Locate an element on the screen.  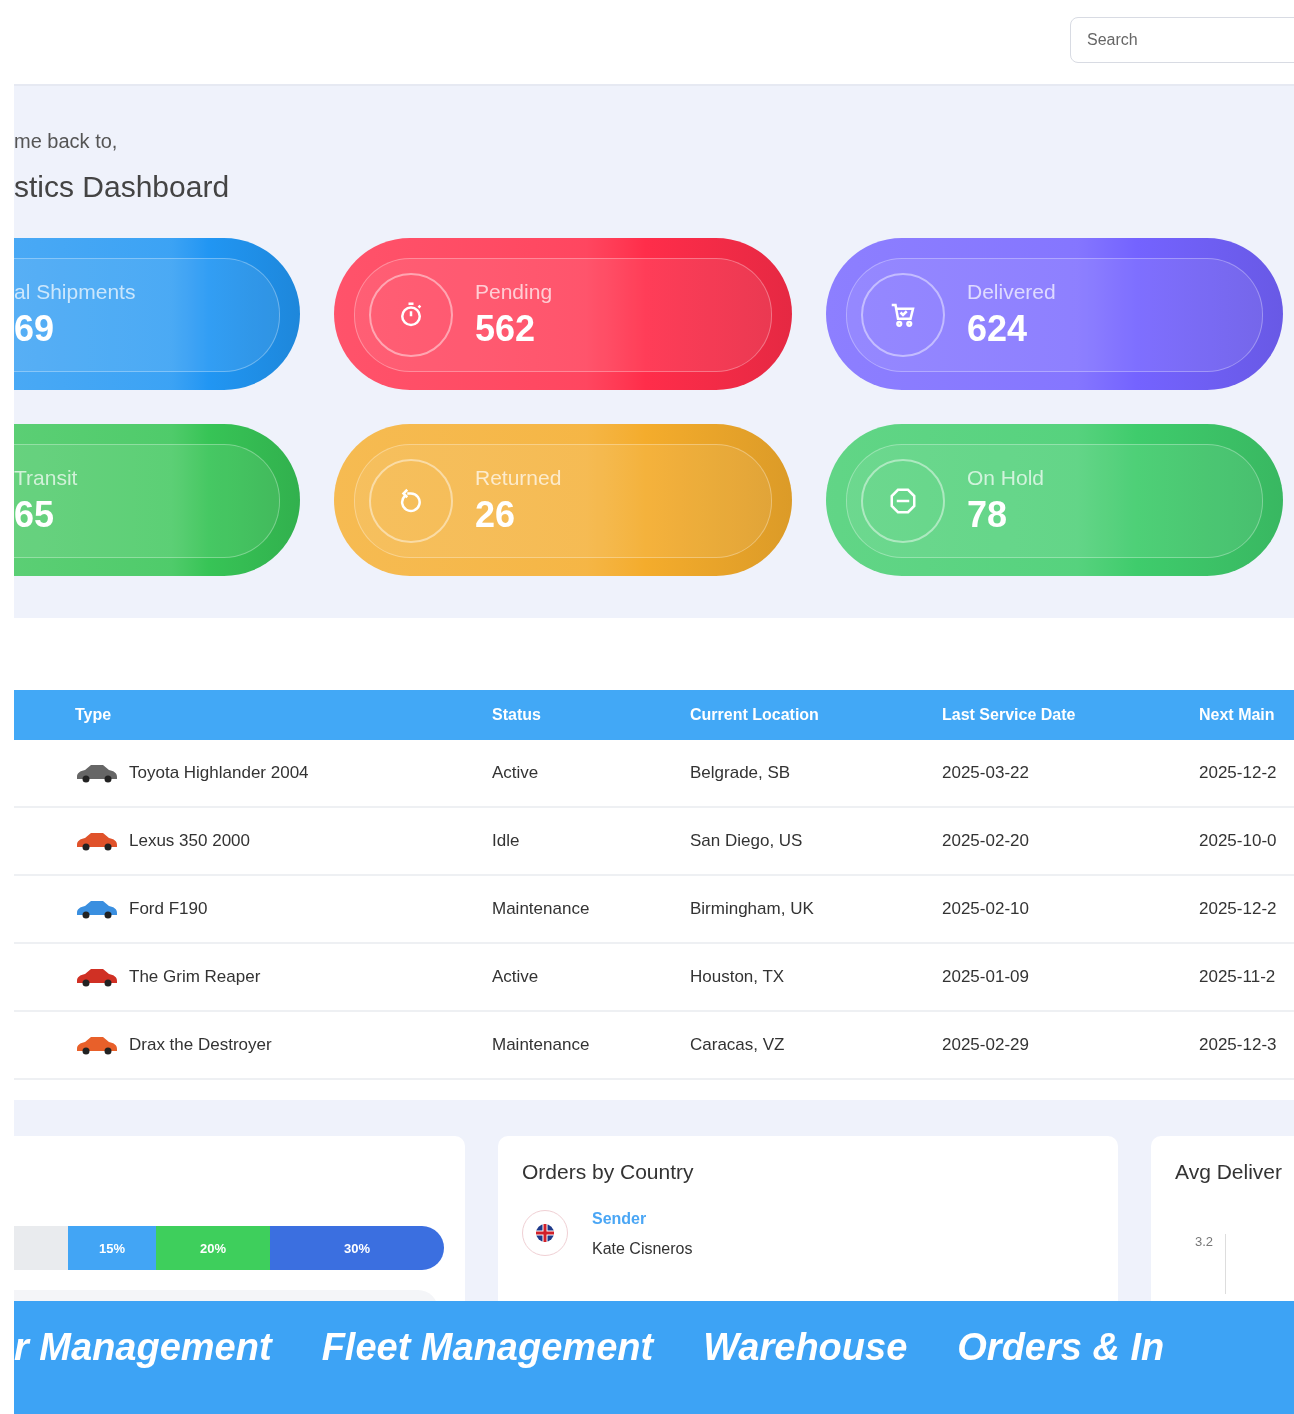
stat-value: 65 is located at coordinates (35, 515).